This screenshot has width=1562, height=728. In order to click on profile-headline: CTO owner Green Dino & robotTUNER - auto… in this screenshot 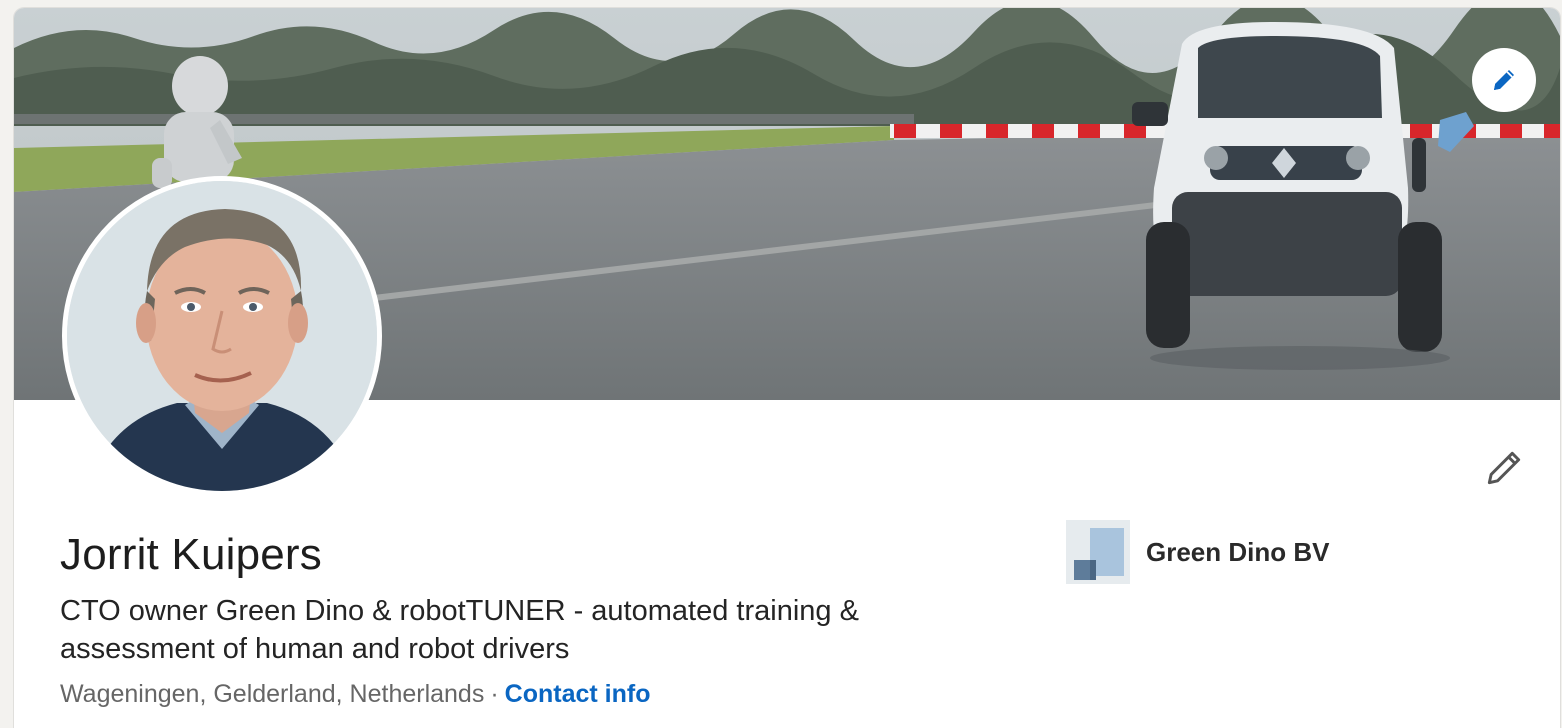, I will do `click(459, 630)`.